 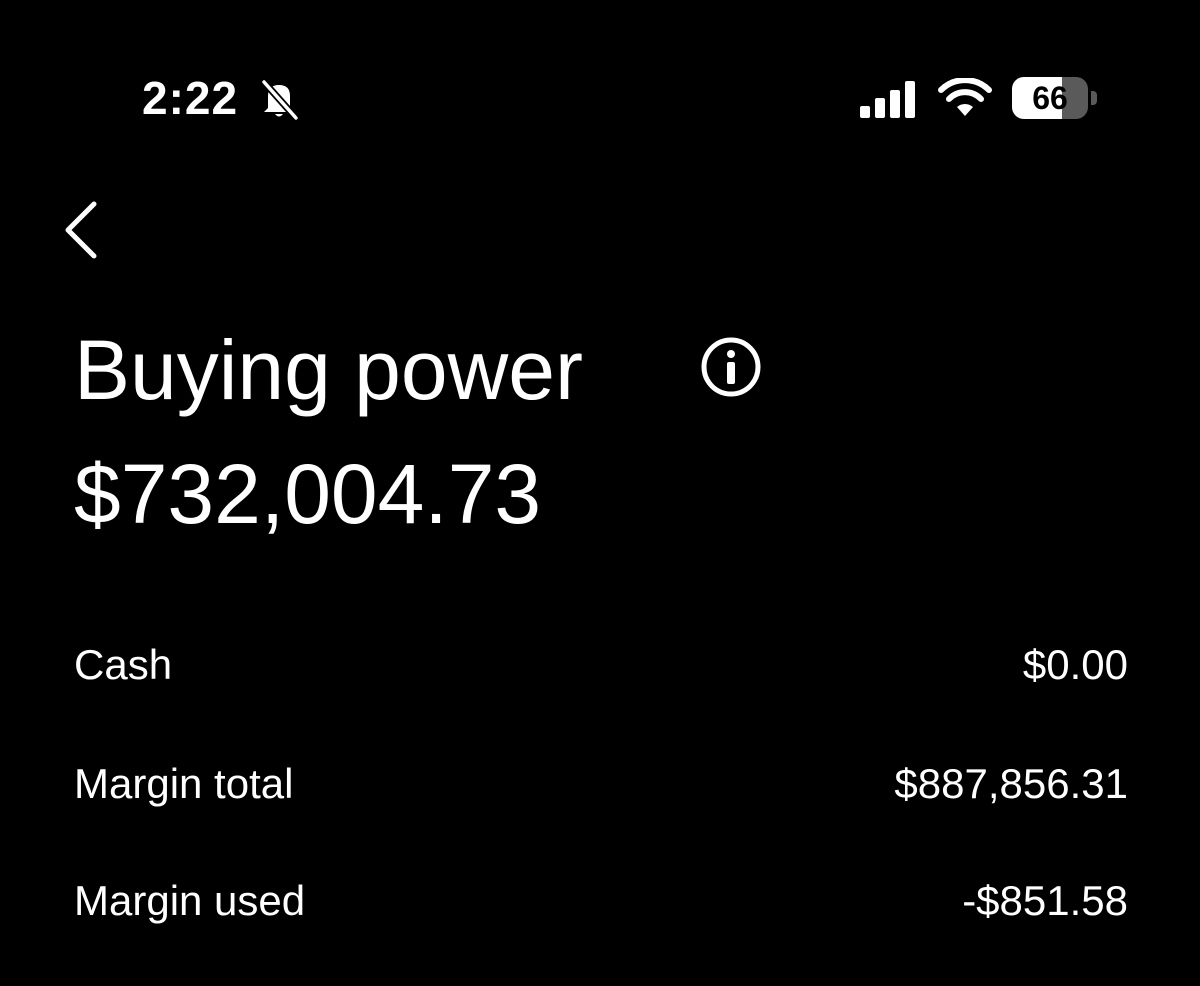 What do you see at coordinates (123, 664) in the screenshot?
I see `cash-label: Cash` at bounding box center [123, 664].